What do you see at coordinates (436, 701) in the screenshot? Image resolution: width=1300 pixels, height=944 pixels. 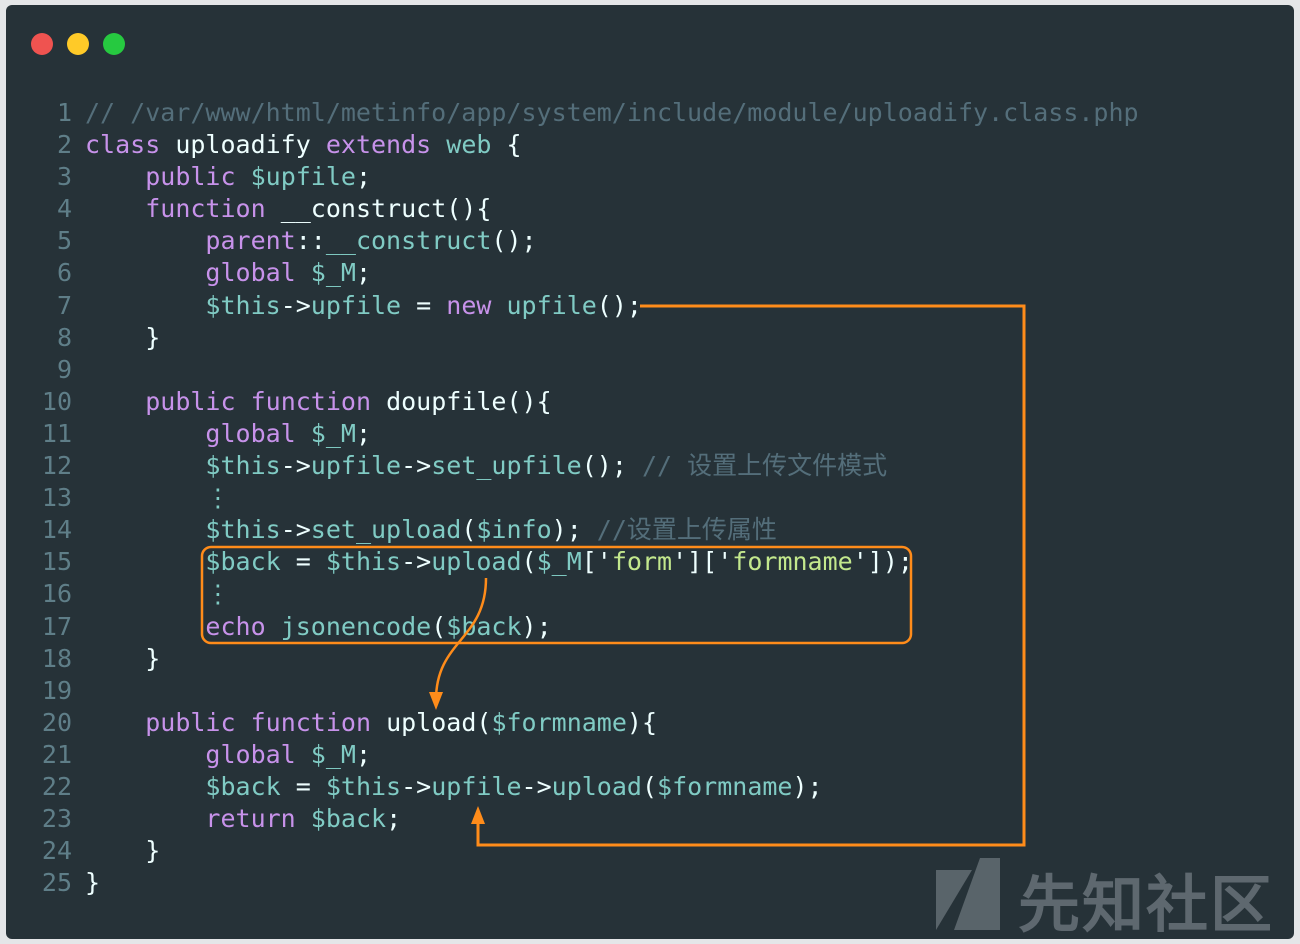 I see `arrow-head-down-icon` at bounding box center [436, 701].